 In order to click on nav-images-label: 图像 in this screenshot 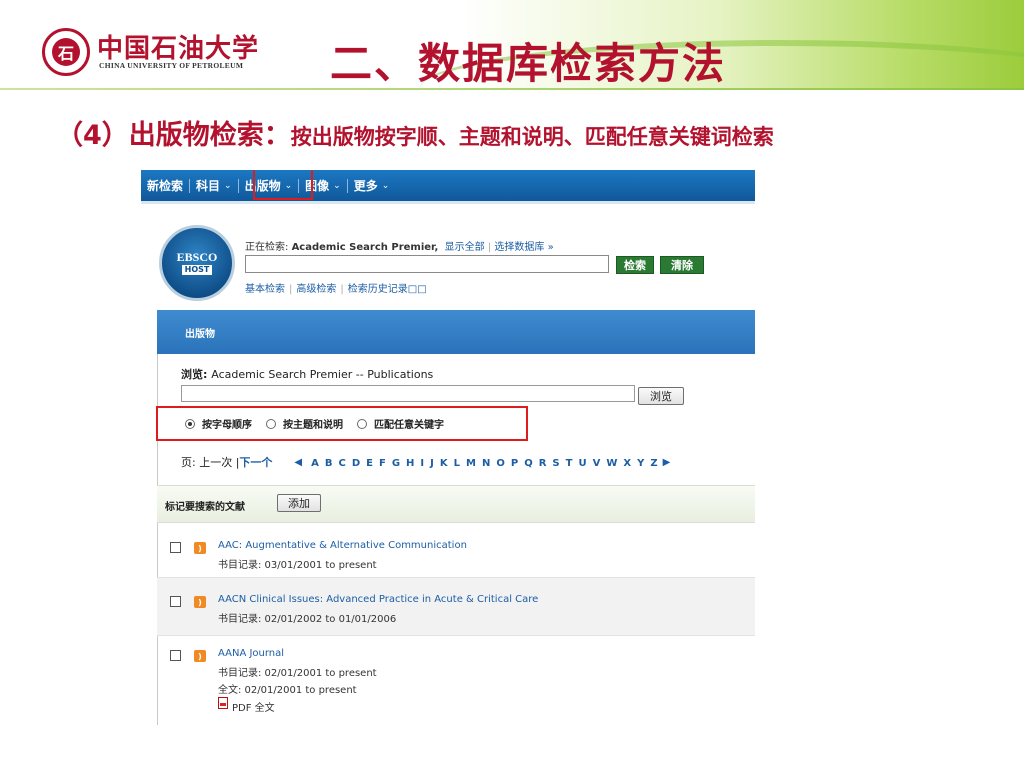, I will do `click(317, 186)`.